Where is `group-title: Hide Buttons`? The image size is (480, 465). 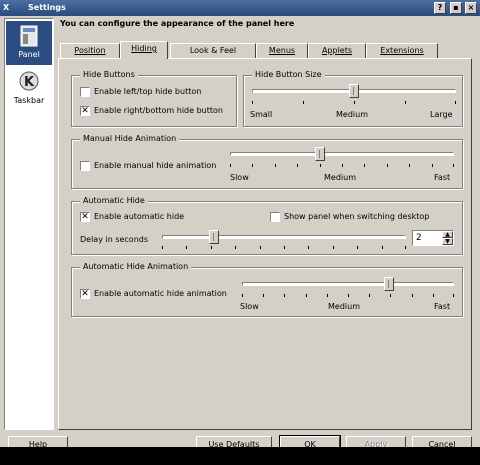
group-title: Hide Buttons is located at coordinates (109, 74).